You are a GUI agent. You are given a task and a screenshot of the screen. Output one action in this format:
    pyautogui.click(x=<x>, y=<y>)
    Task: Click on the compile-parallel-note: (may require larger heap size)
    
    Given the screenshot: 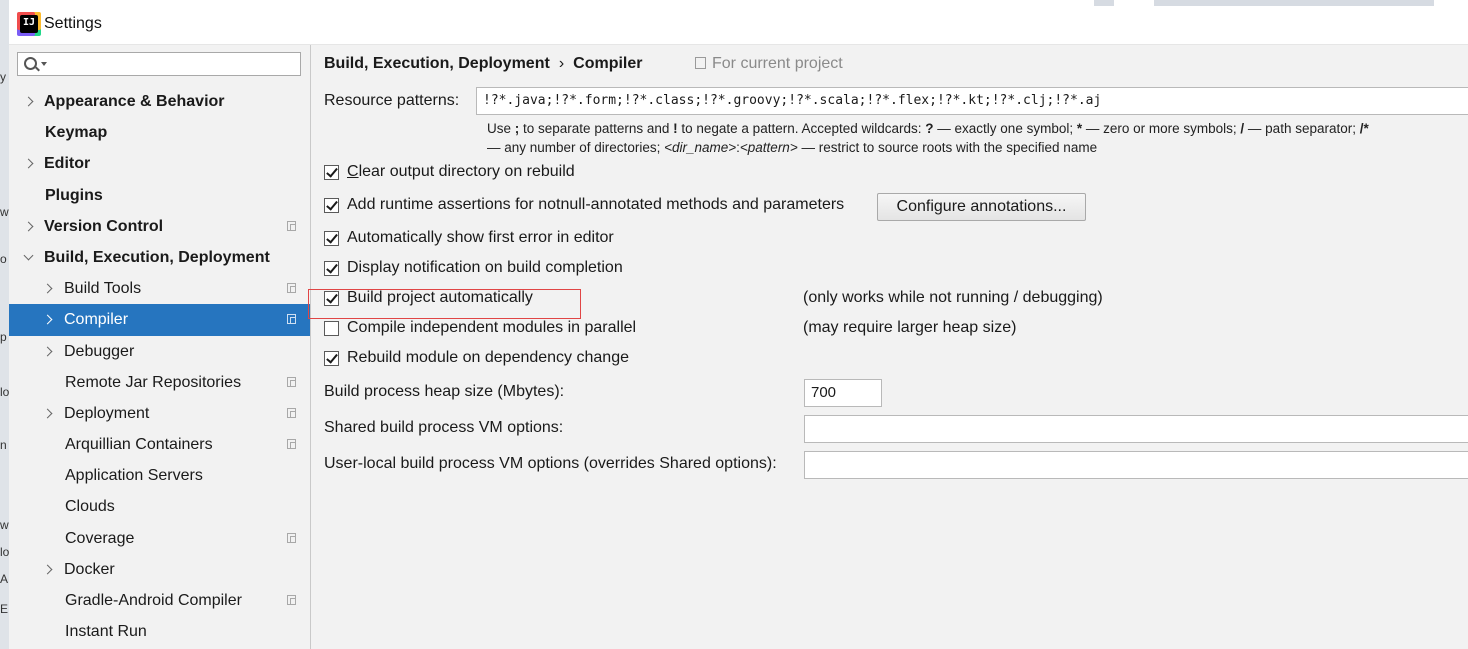 What is the action you would take?
    pyautogui.click(x=910, y=327)
    